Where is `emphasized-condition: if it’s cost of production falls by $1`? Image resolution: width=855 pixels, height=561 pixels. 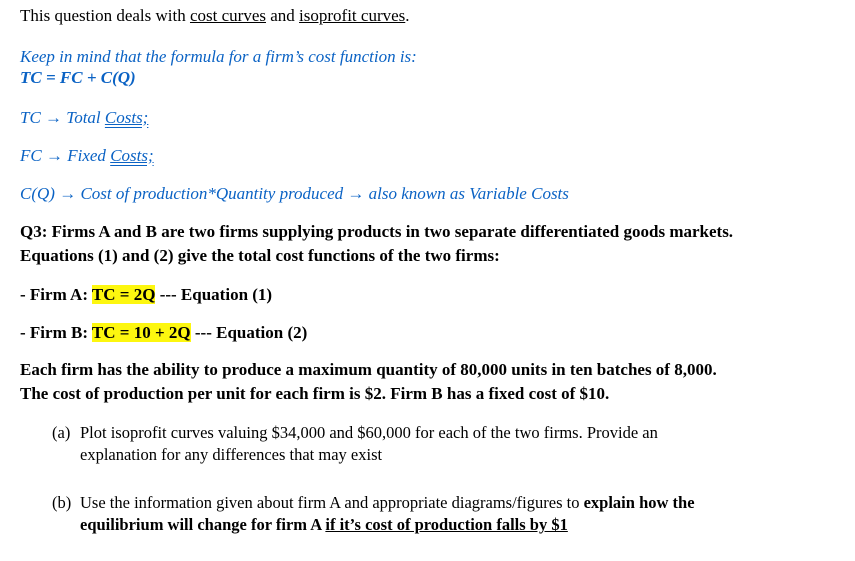 emphasized-condition: if it’s cost of production falls by $1 is located at coordinates (446, 524).